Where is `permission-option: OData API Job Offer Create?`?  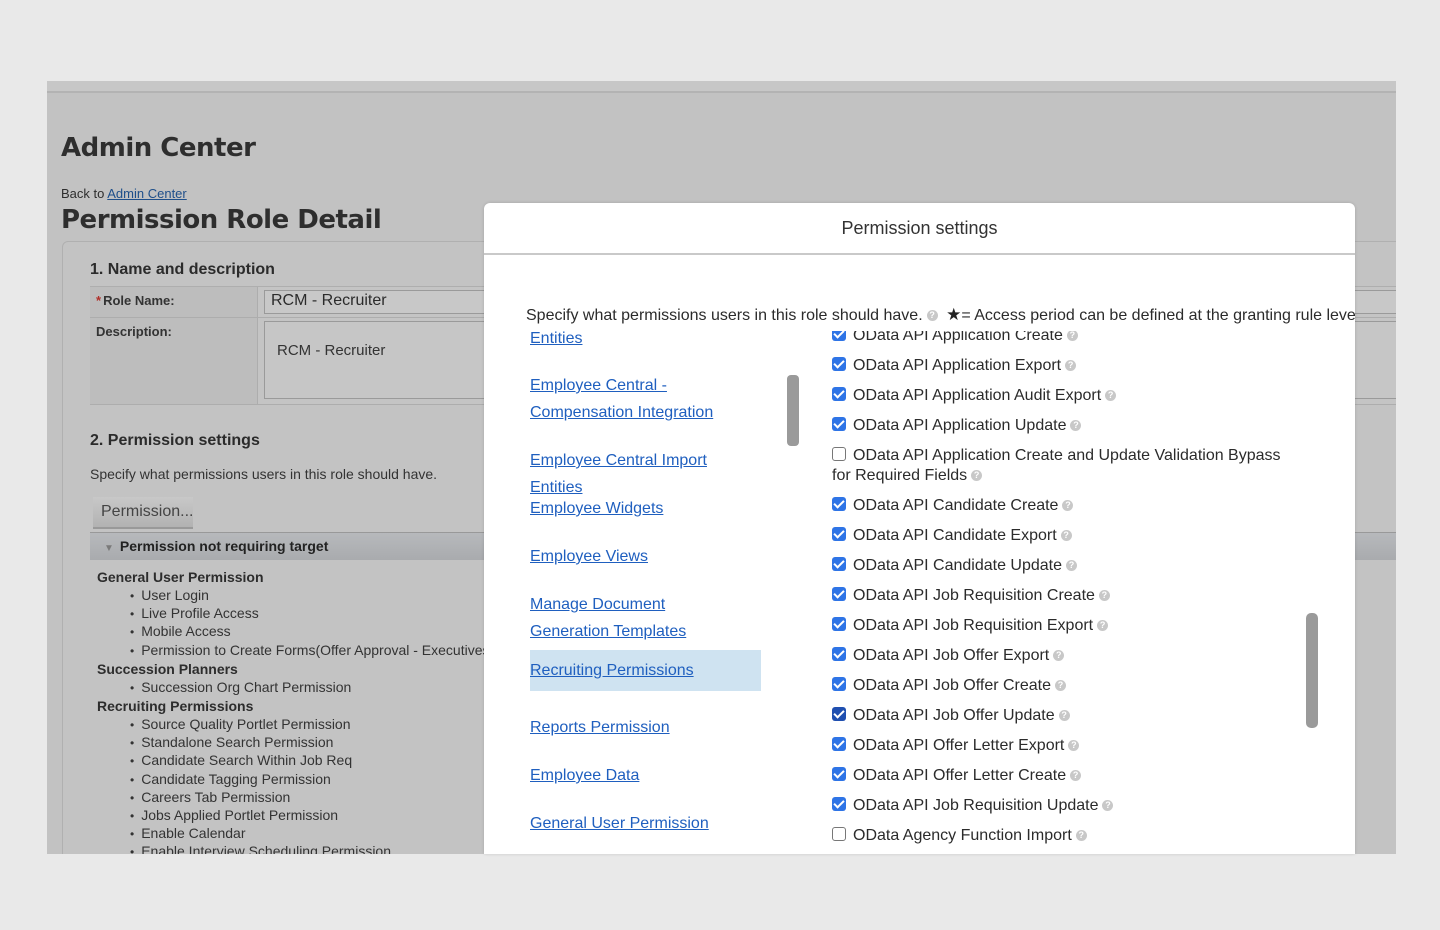
permission-option: OData API Job Offer Create? is located at coordinates (949, 686).